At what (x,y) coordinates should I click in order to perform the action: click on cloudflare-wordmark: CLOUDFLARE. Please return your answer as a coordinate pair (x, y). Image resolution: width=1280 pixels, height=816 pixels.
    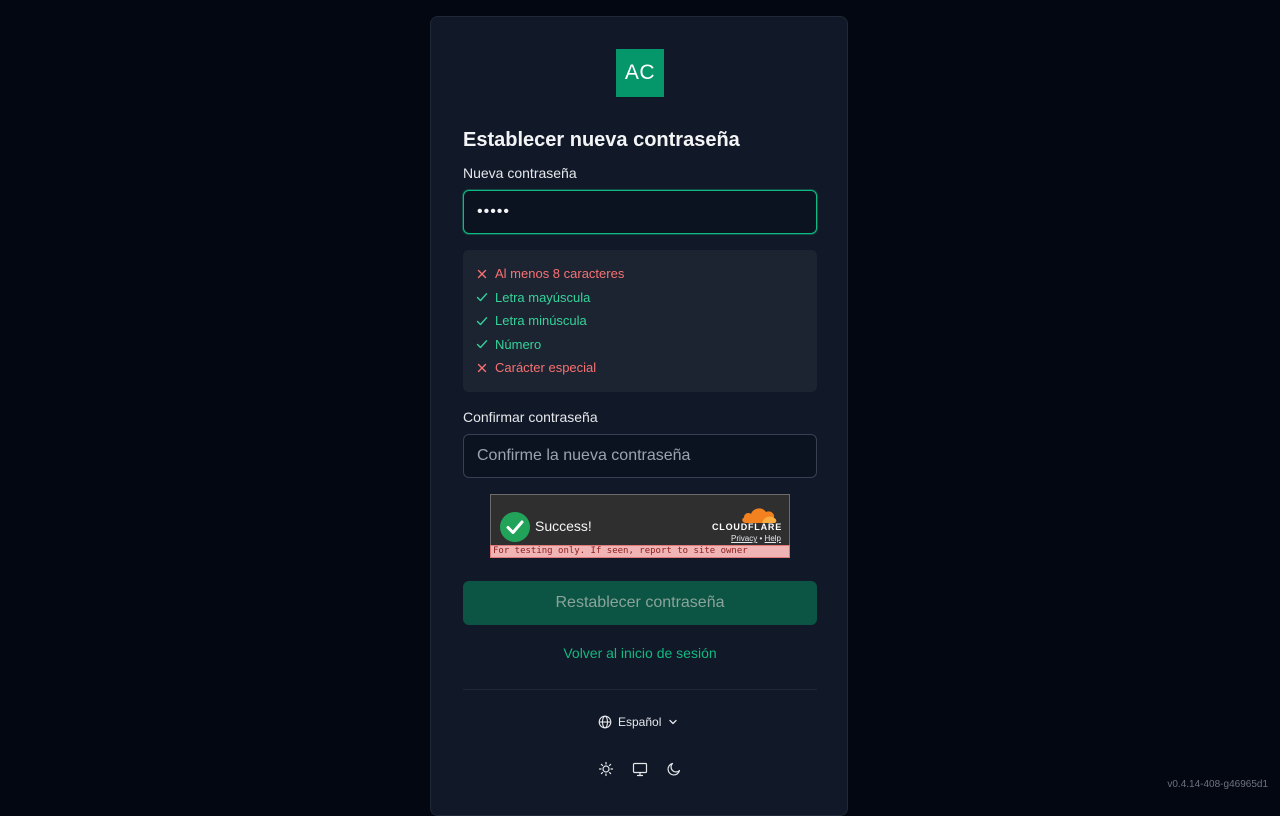
    Looking at the image, I should click on (747, 527).